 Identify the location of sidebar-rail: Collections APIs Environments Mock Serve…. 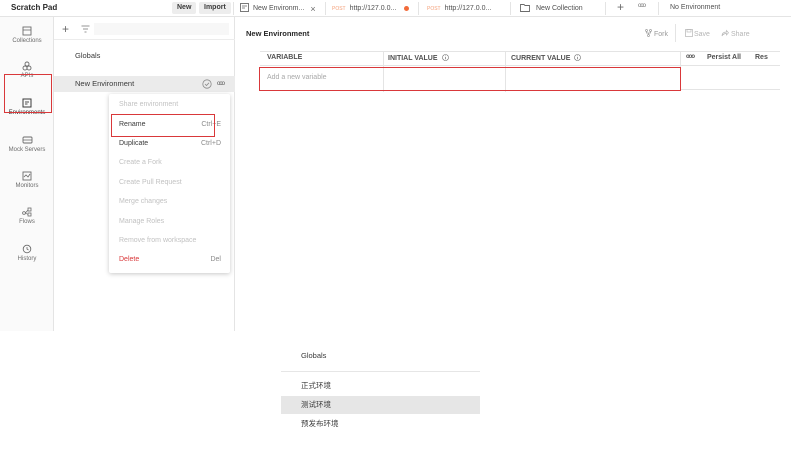
(27, 174).